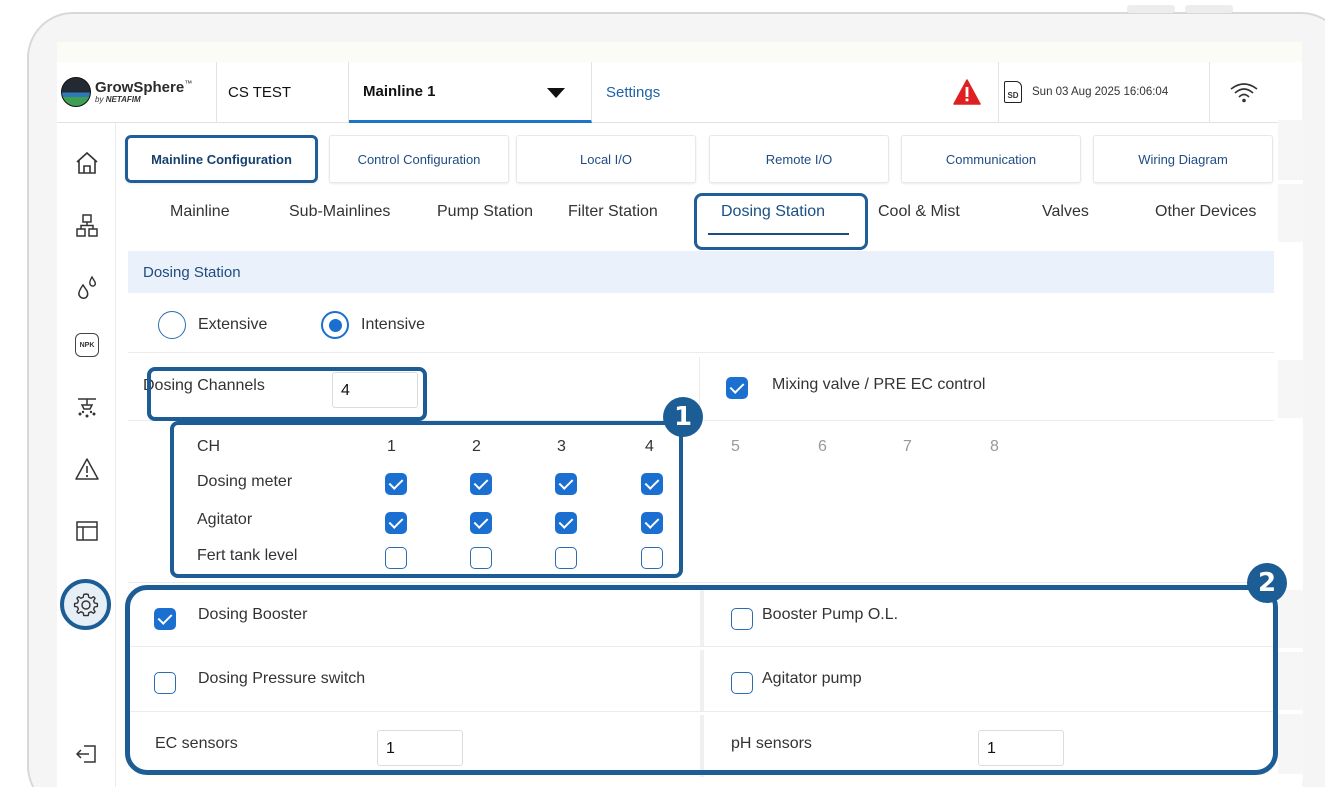 The width and height of the screenshot is (1325, 787). What do you see at coordinates (99, 99) in the screenshot?
I see `brand-by: by` at bounding box center [99, 99].